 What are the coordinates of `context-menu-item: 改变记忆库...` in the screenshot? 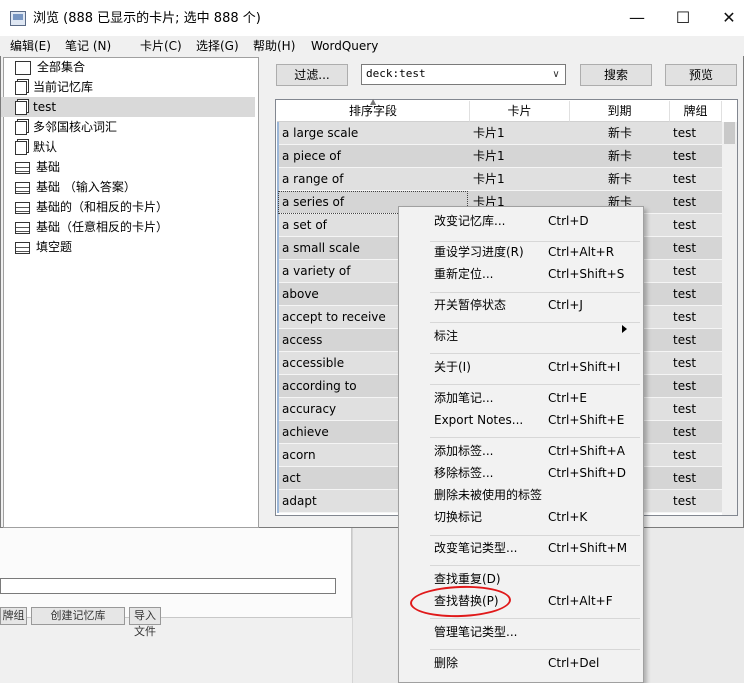 It's located at (469, 221).